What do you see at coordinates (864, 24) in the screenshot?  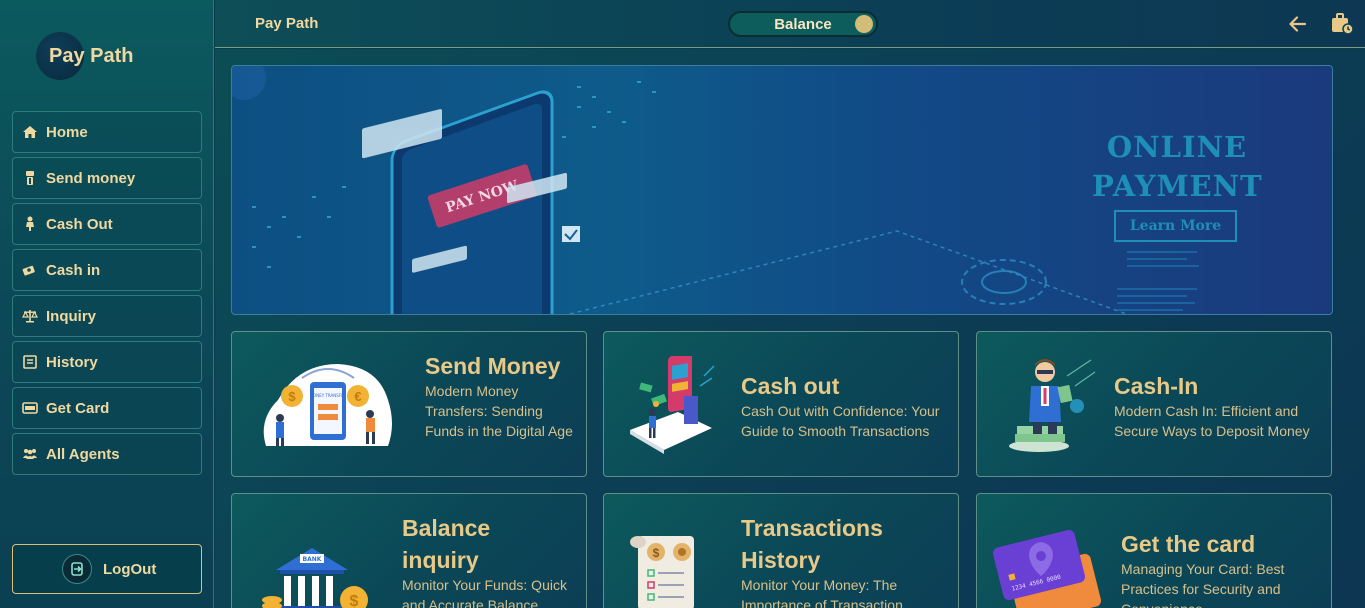 I see `balance-toggle-knob` at bounding box center [864, 24].